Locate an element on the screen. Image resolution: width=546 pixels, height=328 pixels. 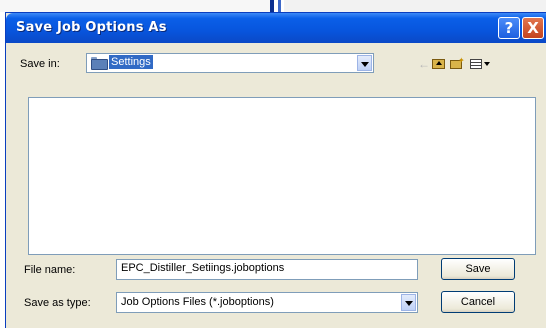
file-name-field: EPC_Distiller_Setiings.joboptions is located at coordinates (267, 269).